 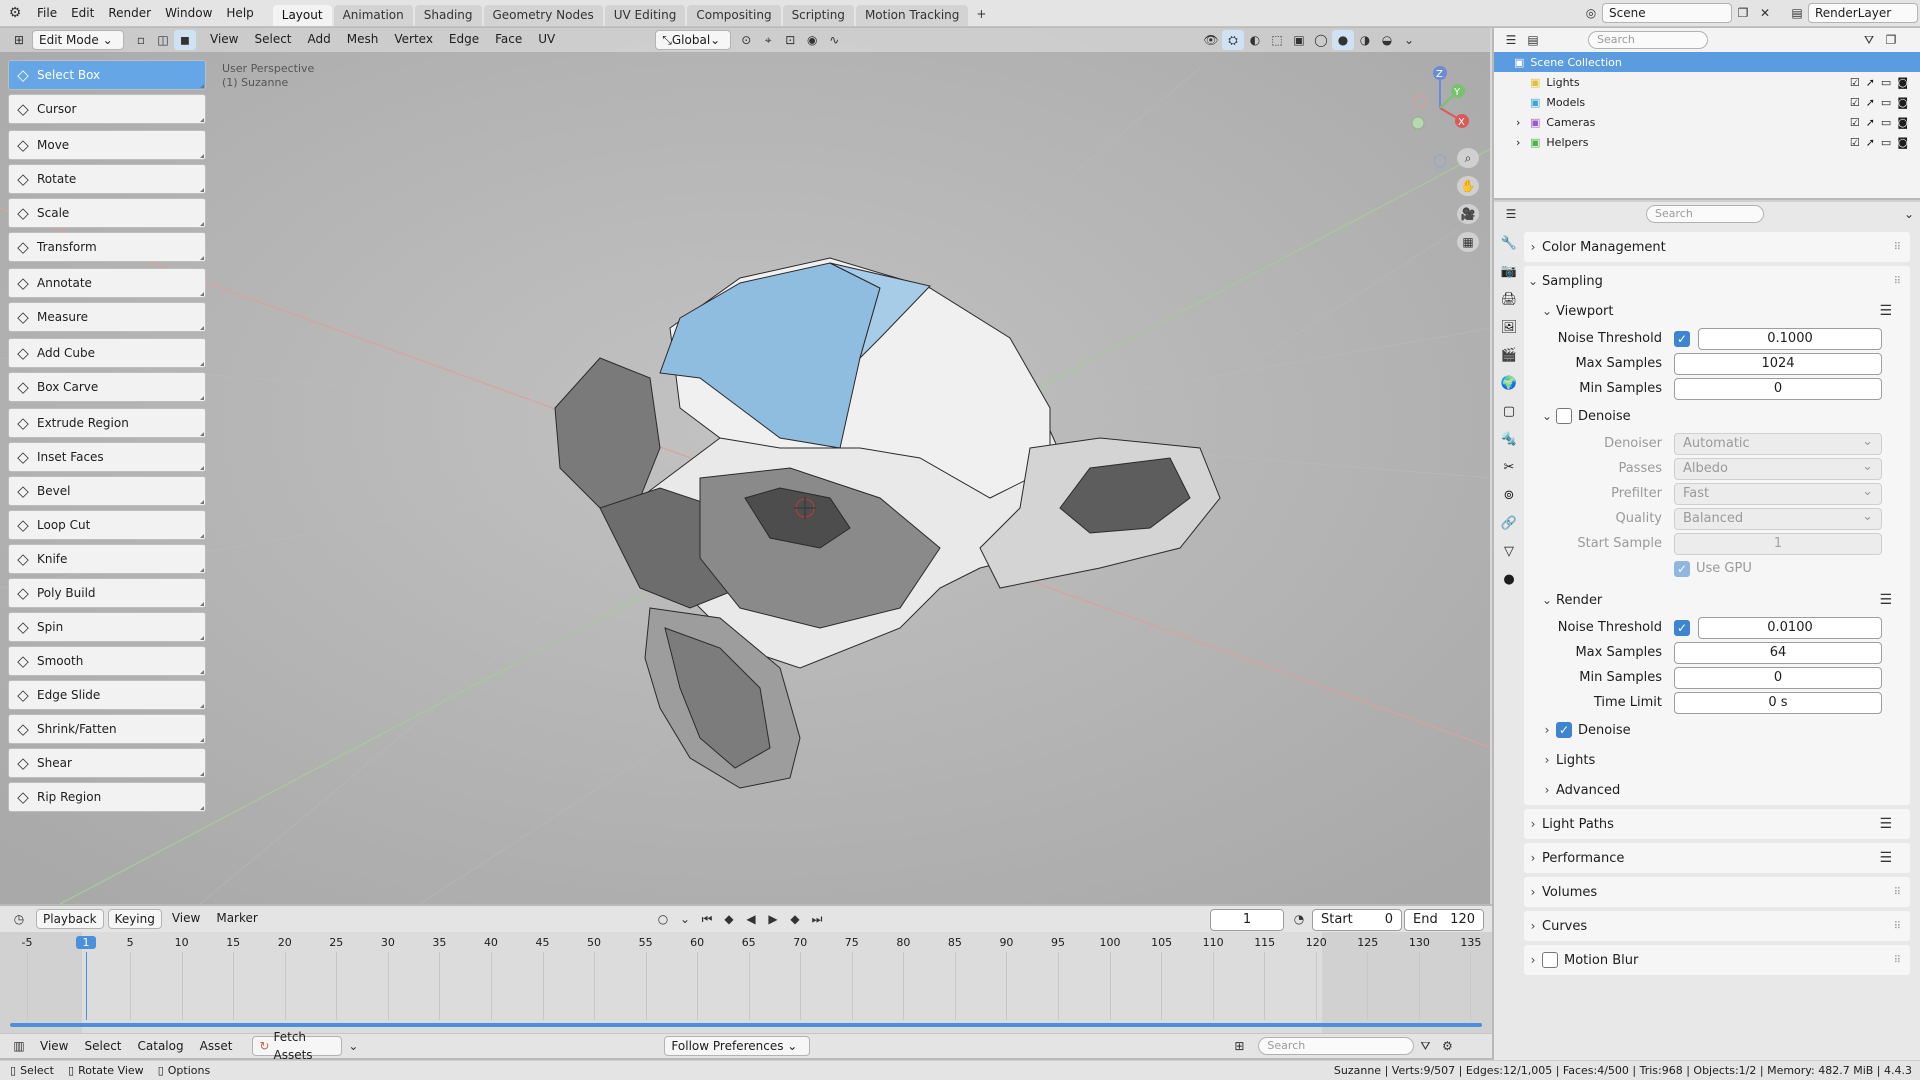 What do you see at coordinates (107, 75) in the screenshot?
I see `tool-select-box: ◇ Select Box` at bounding box center [107, 75].